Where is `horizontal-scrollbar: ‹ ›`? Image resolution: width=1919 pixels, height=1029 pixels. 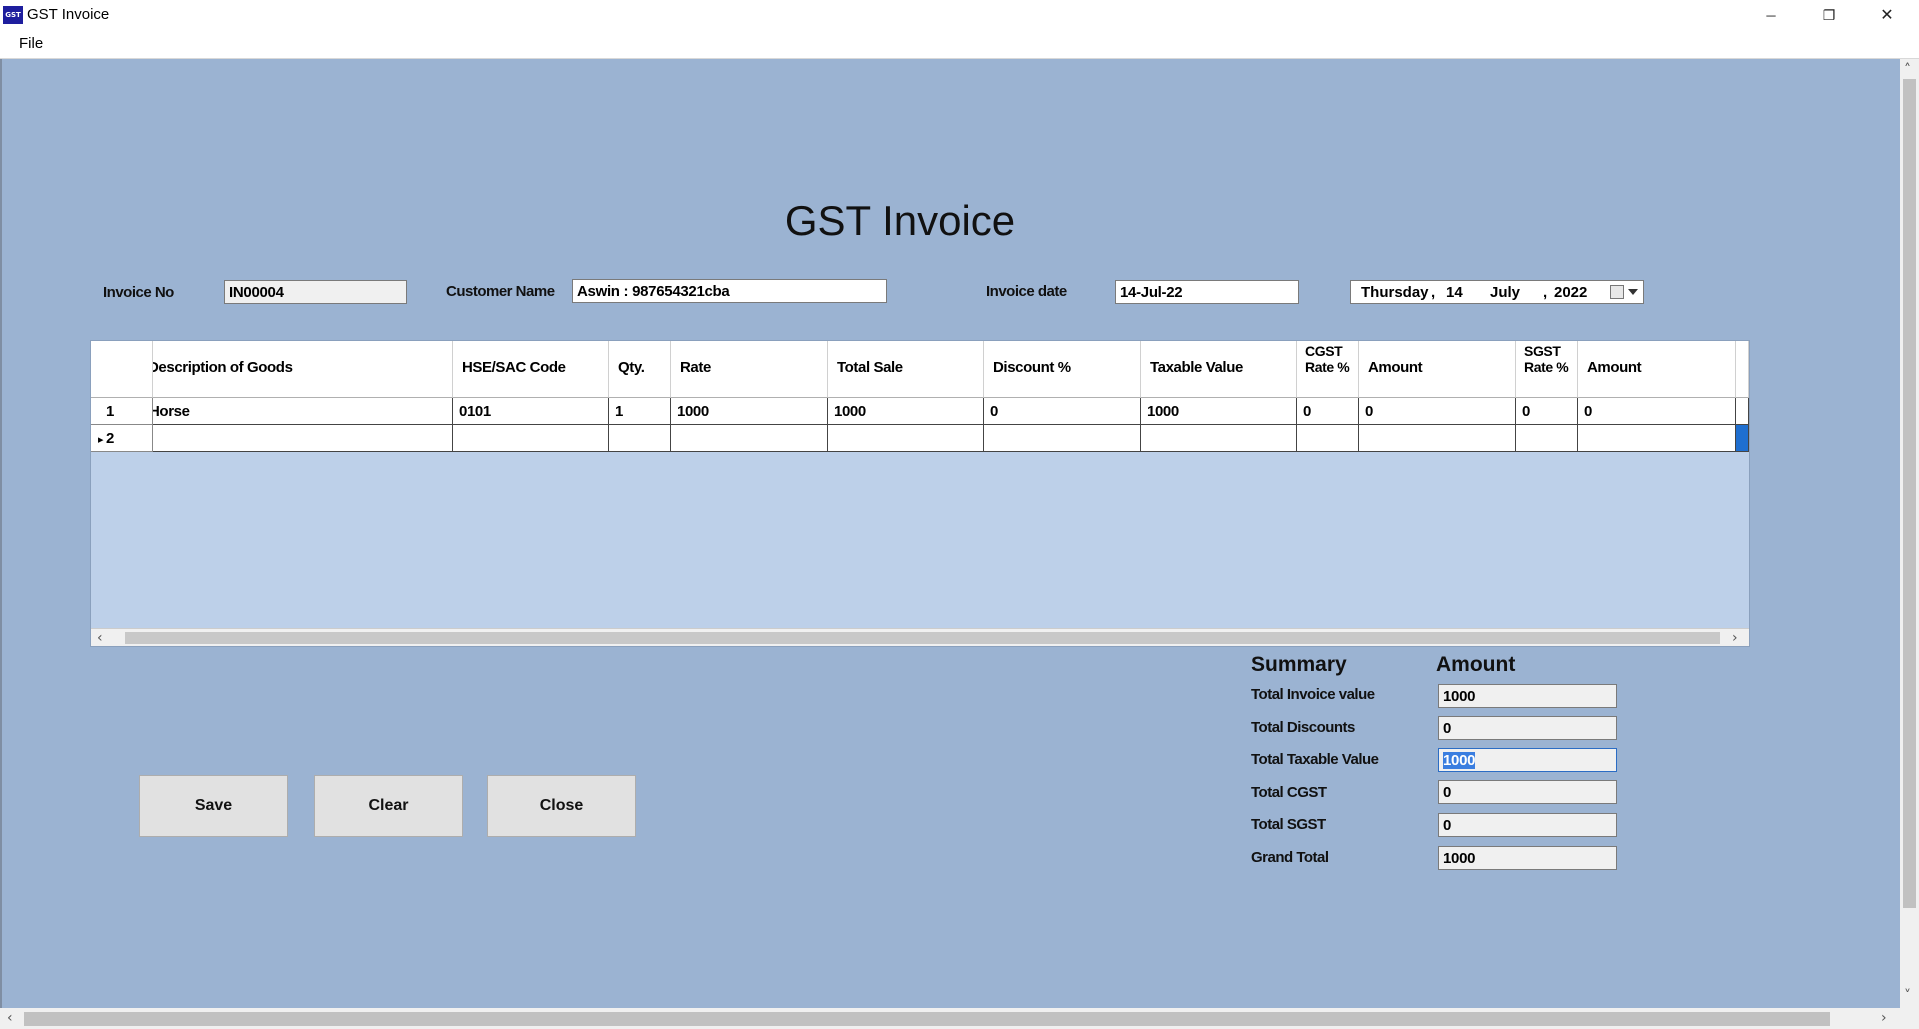 horizontal-scrollbar: ‹ › is located at coordinates (950, 1018).